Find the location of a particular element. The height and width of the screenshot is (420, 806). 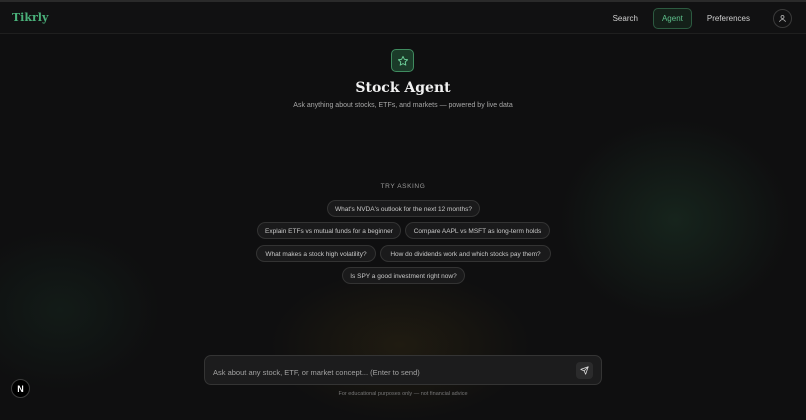

main-nav: Search Agent Preferences is located at coordinates (698, 18).